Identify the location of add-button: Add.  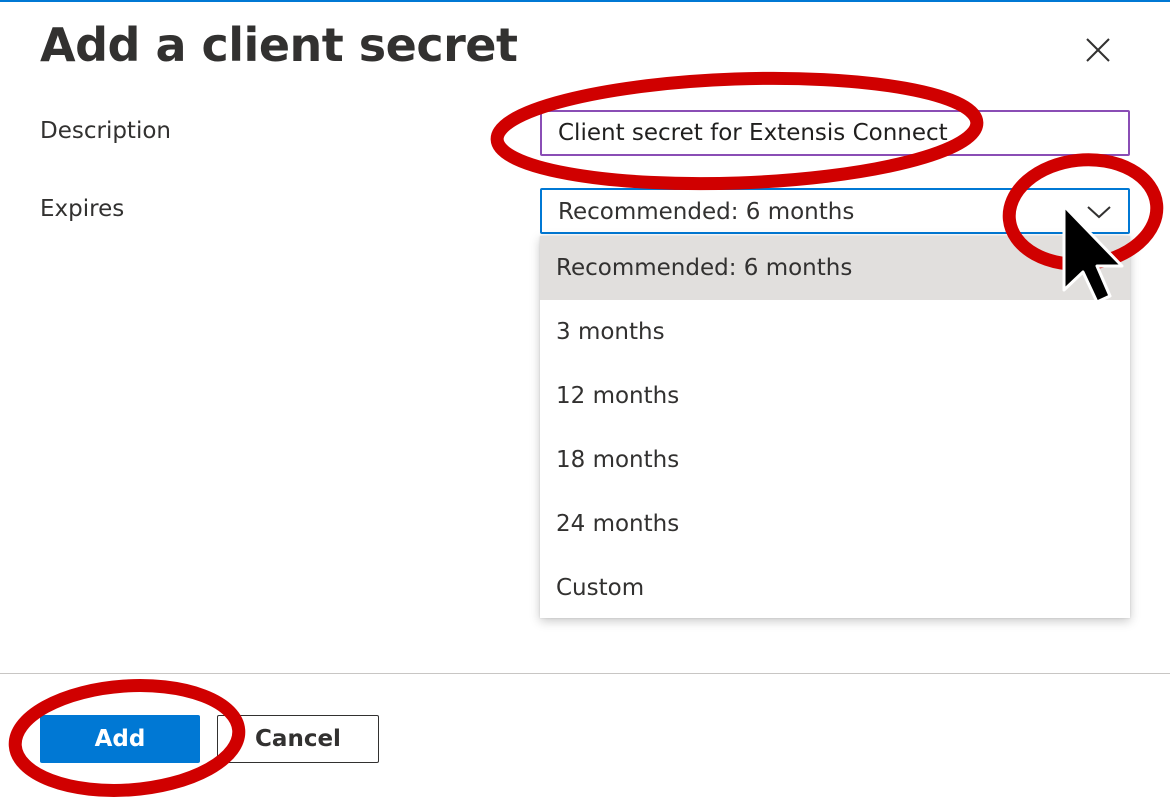
(120, 739).